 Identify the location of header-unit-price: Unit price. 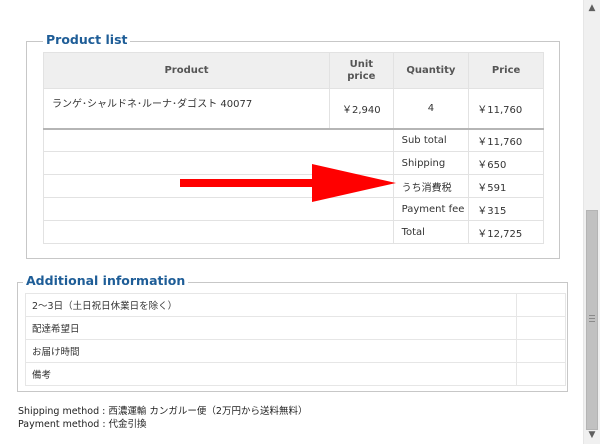
(361, 70).